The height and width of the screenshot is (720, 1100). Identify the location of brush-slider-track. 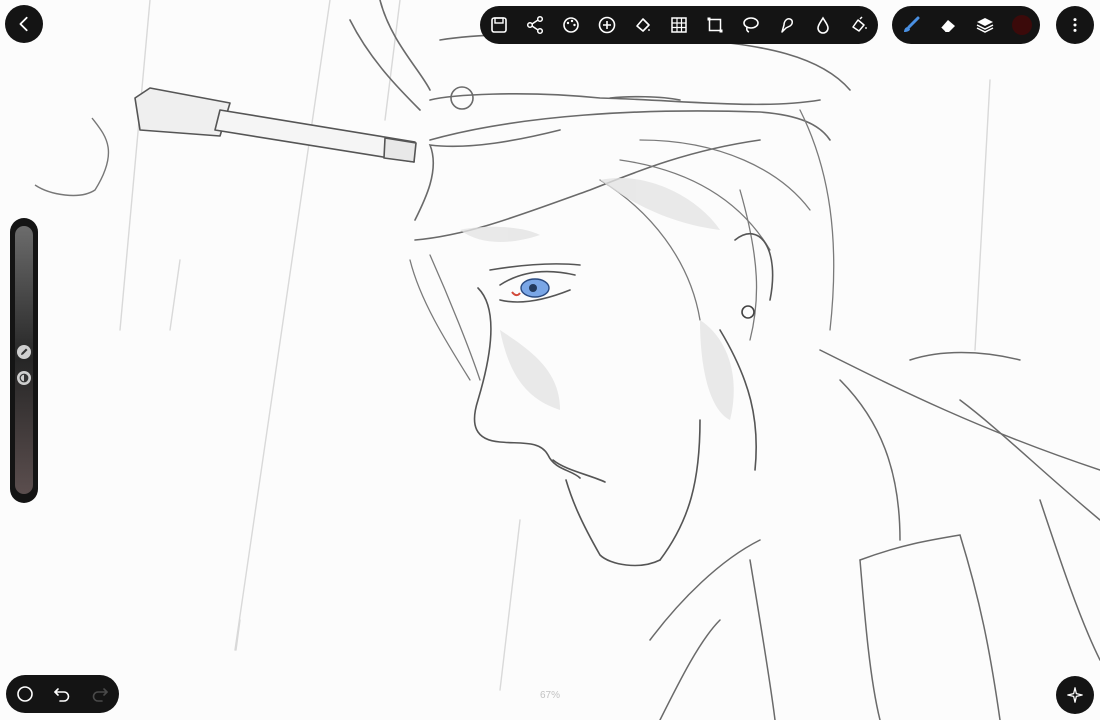
(24, 360).